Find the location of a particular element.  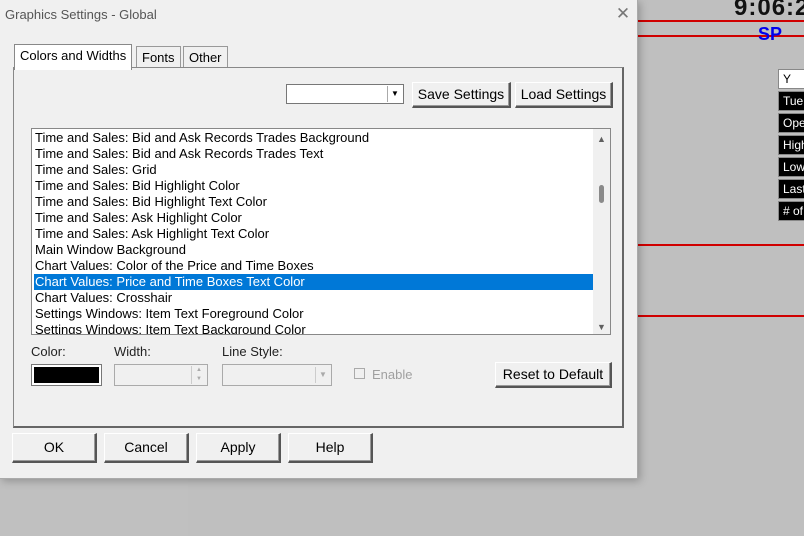

data-row: High is located at coordinates (791, 145).